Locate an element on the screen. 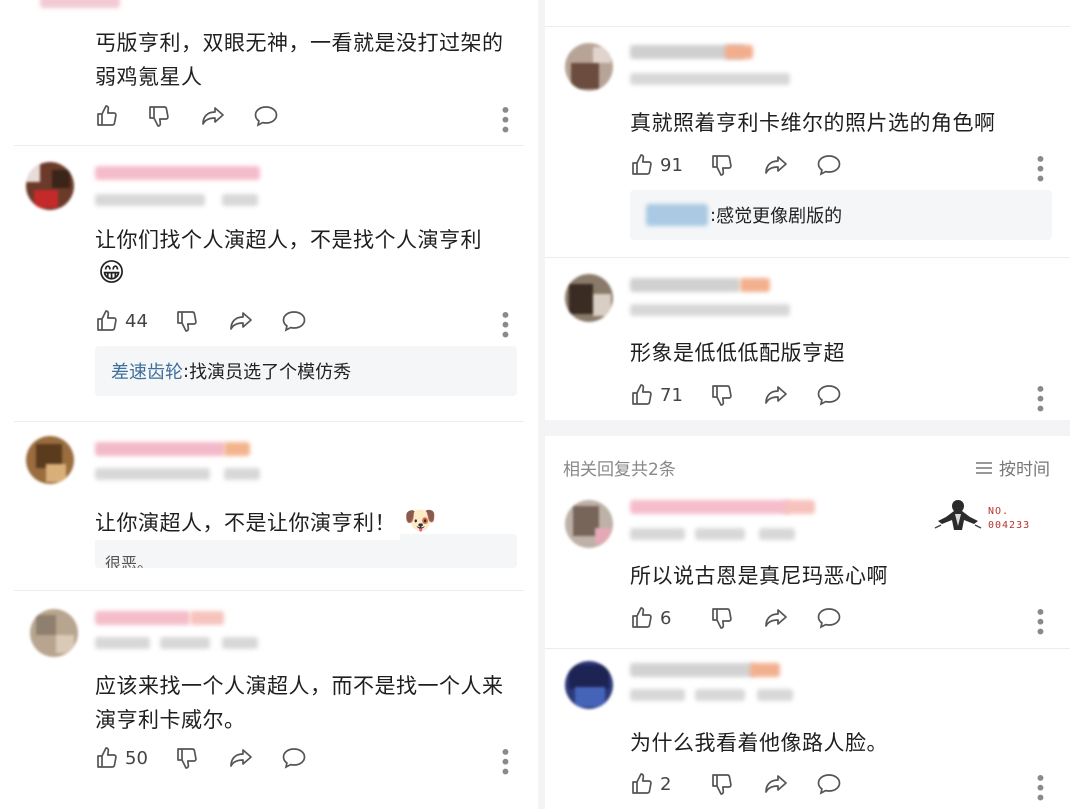 Image resolution: width=1080 pixels, height=809 pixels. like-count: 44 is located at coordinates (136, 321).